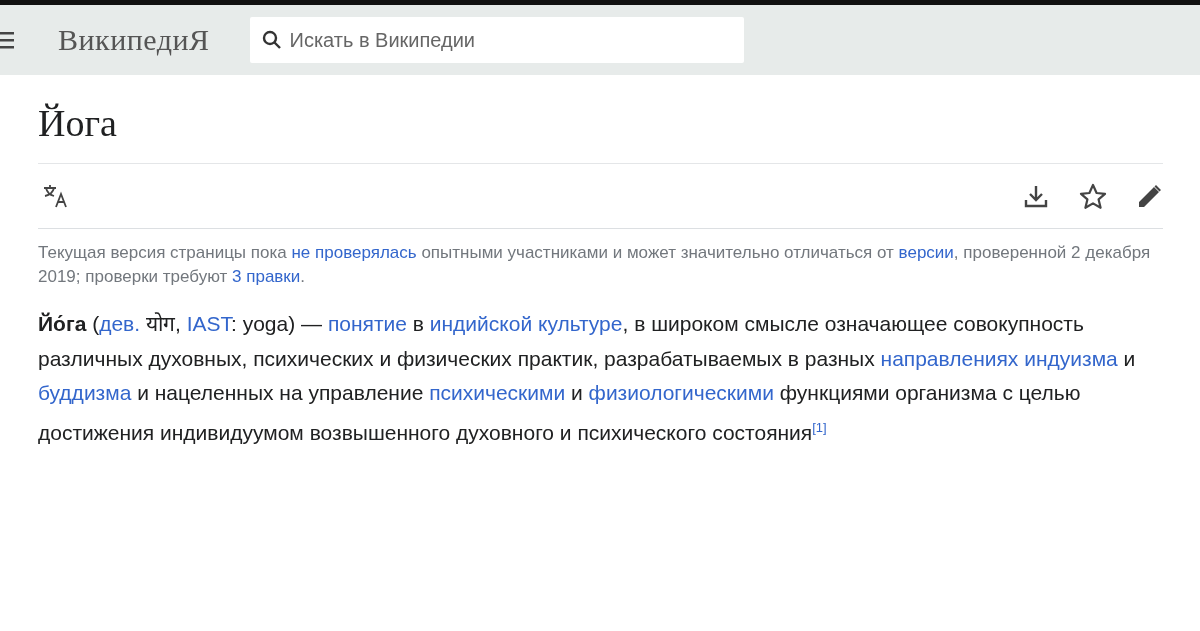  Describe the element at coordinates (526, 323) in the screenshot. I see `inline-link: индийской культуре` at that location.